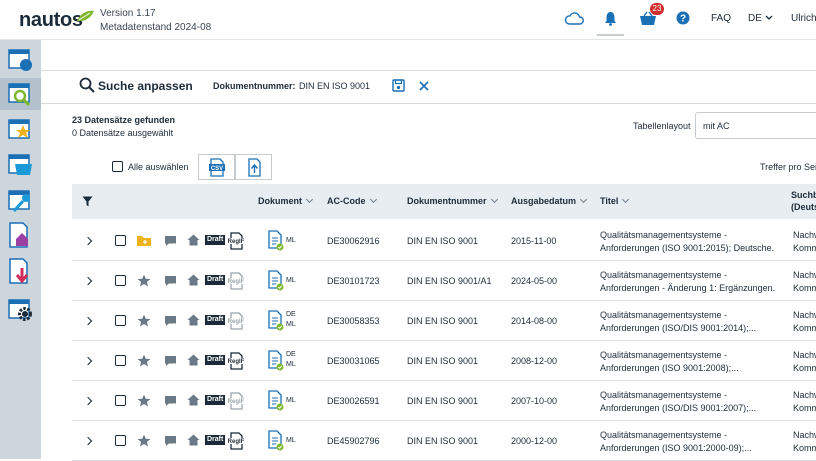  Describe the element at coordinates (760, 18) in the screenshot. I see `language-select: DE` at that location.